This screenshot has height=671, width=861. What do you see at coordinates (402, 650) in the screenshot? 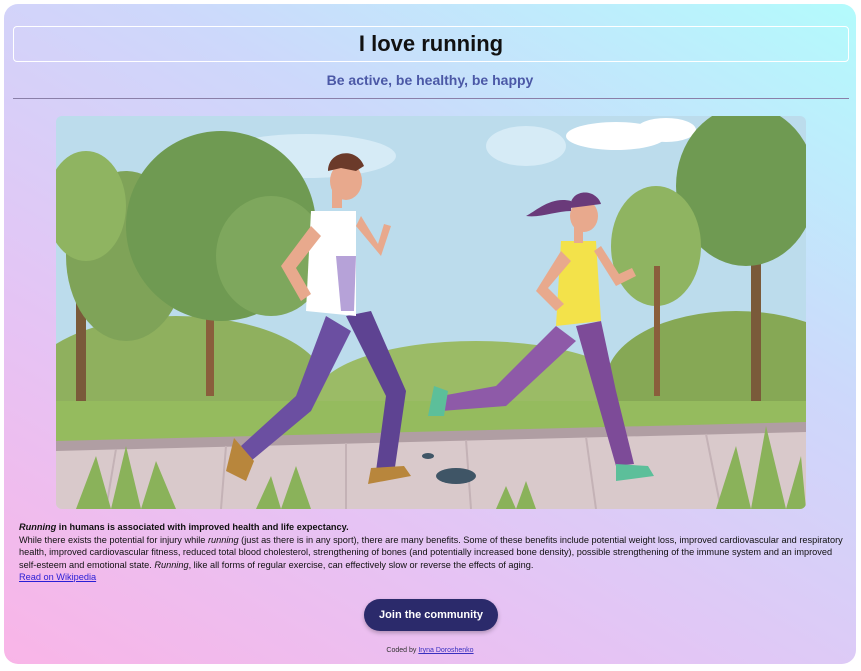
I see `footer-prefix: Coded by` at bounding box center [402, 650].